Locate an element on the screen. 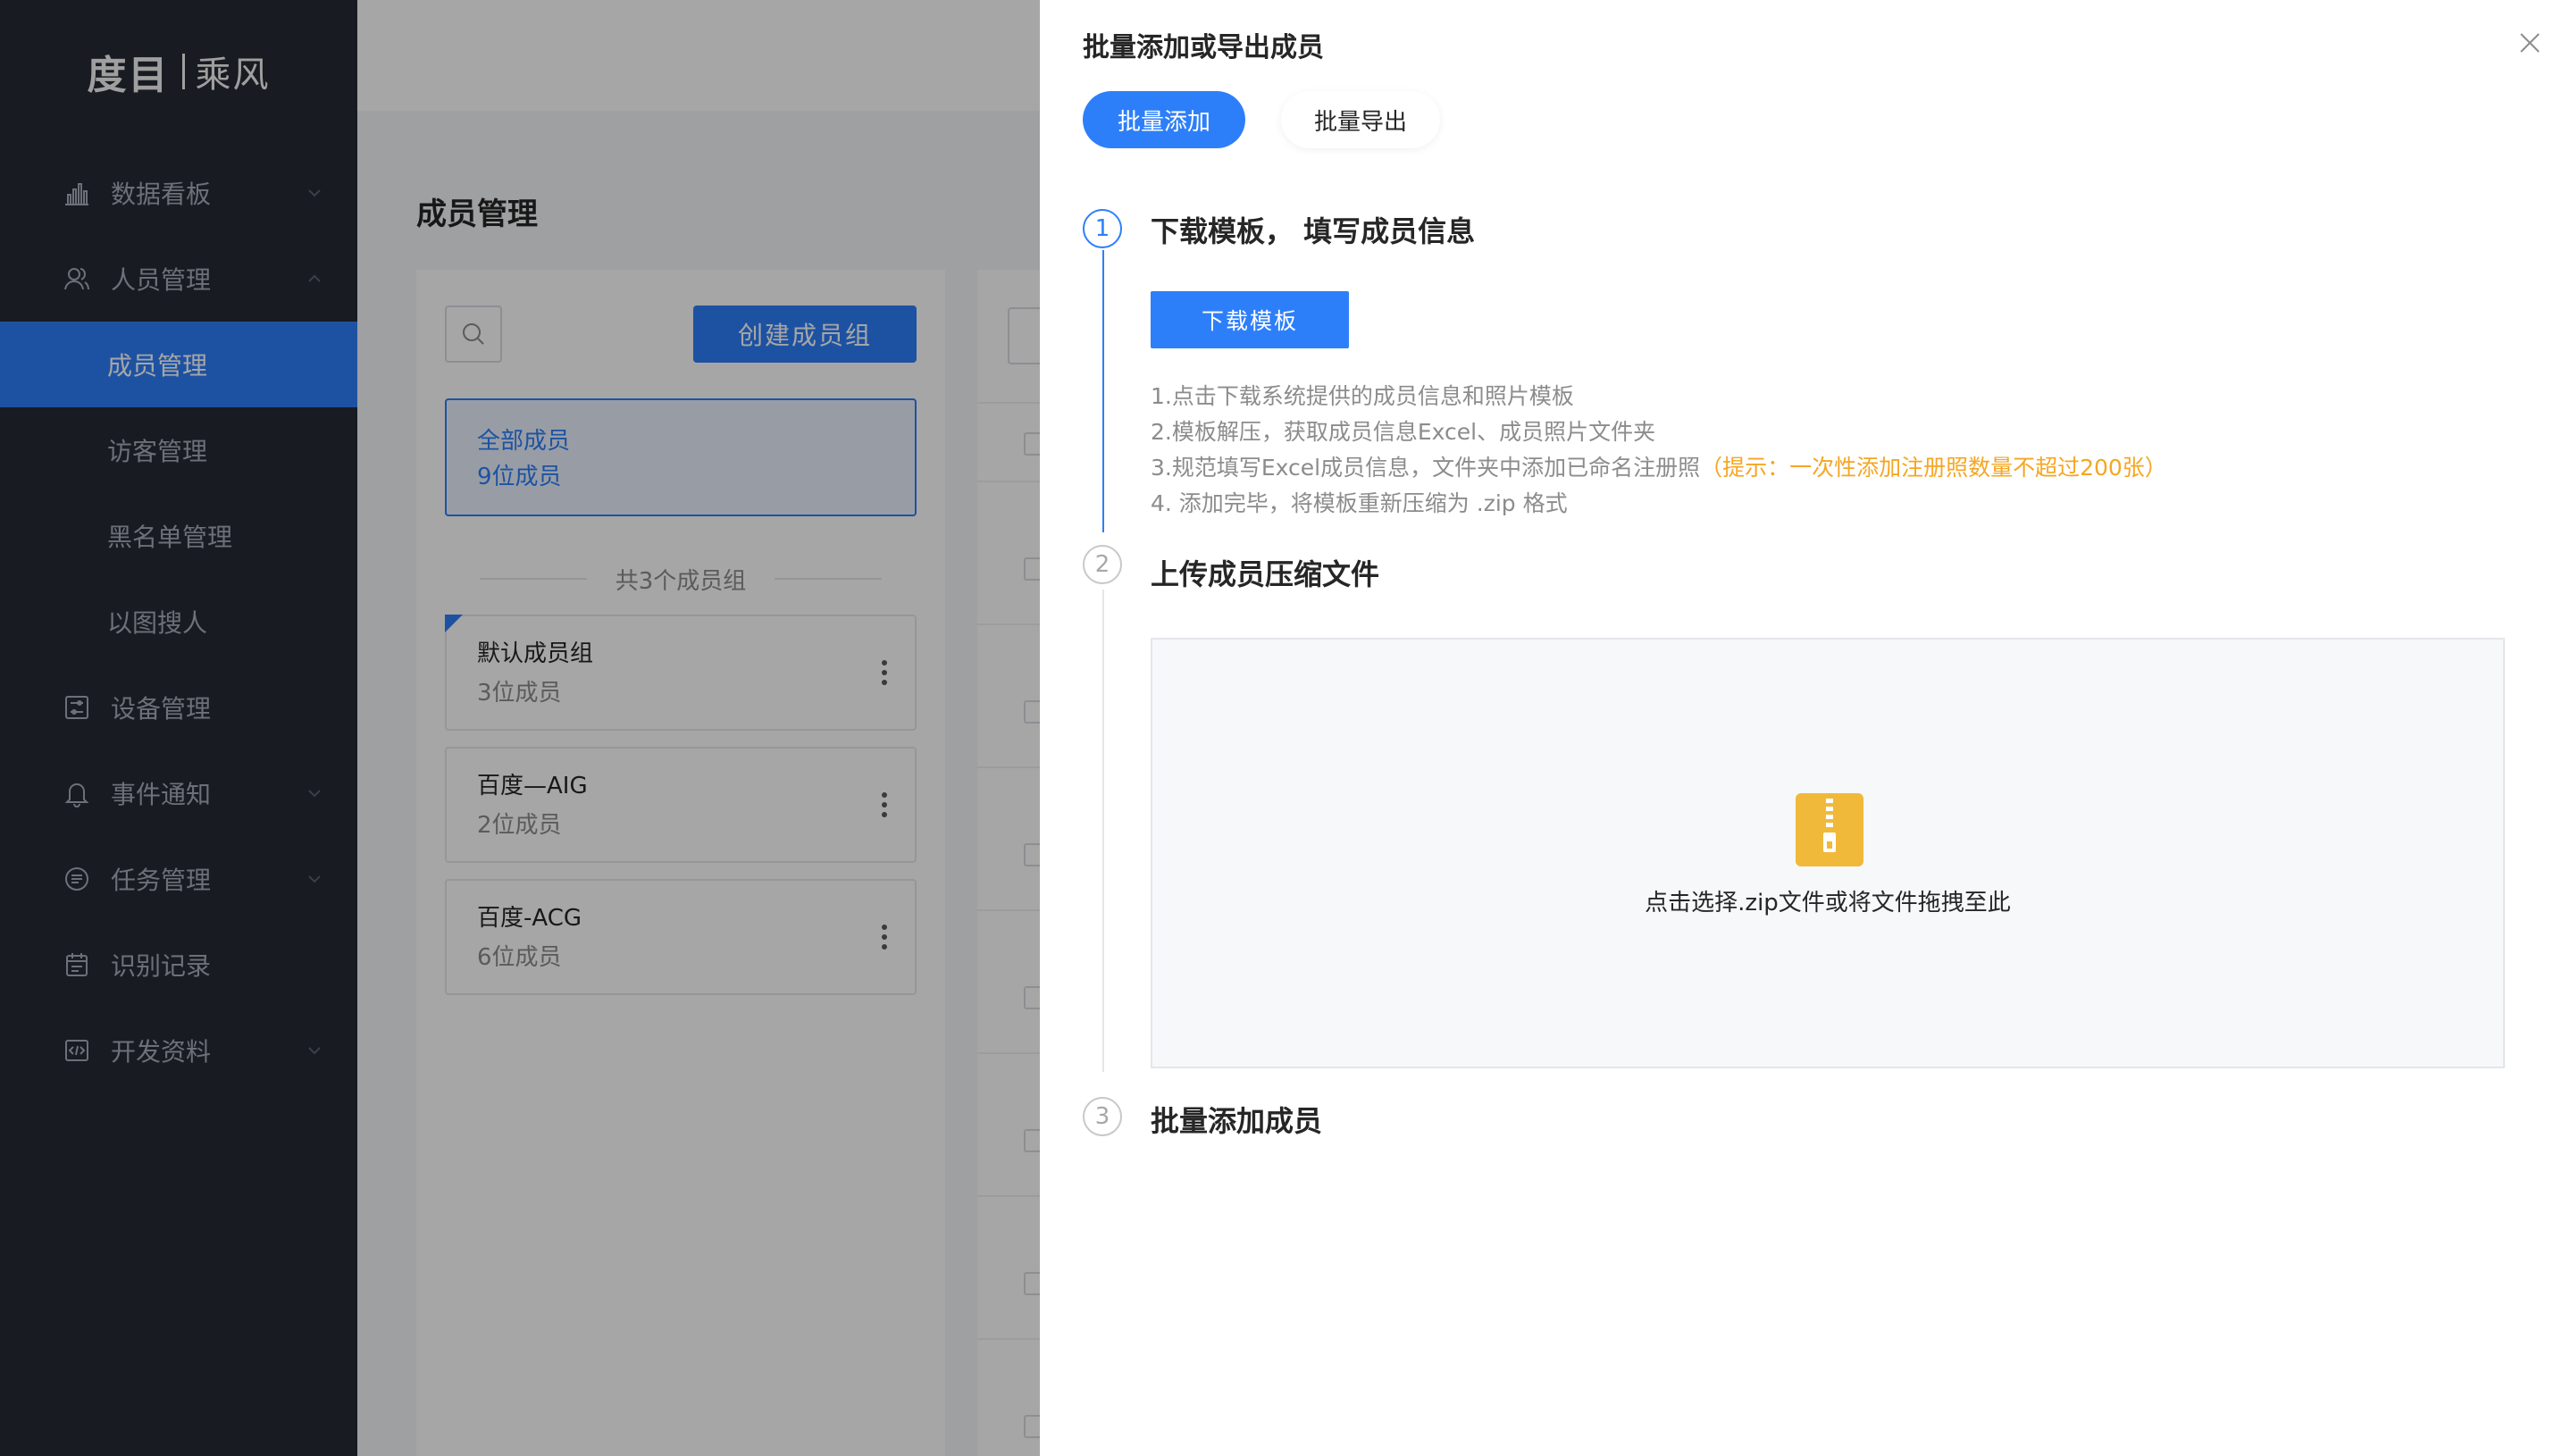 This screenshot has height=1456, width=2571. instruction-tip: （提示：一次性添加注册照数量不超过200张） is located at coordinates (1933, 468).